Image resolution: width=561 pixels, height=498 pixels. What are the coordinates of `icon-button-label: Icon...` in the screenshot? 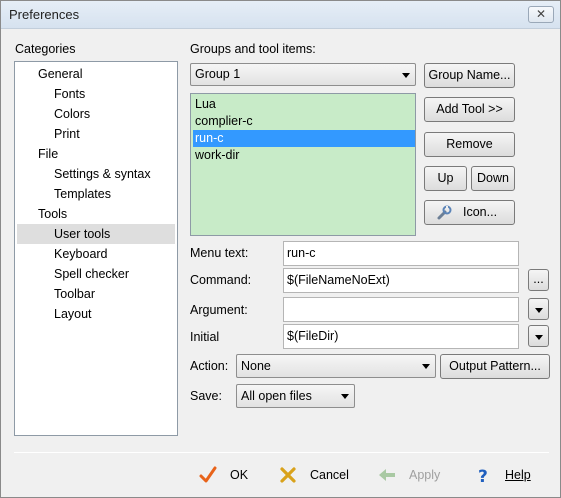 It's located at (480, 212).